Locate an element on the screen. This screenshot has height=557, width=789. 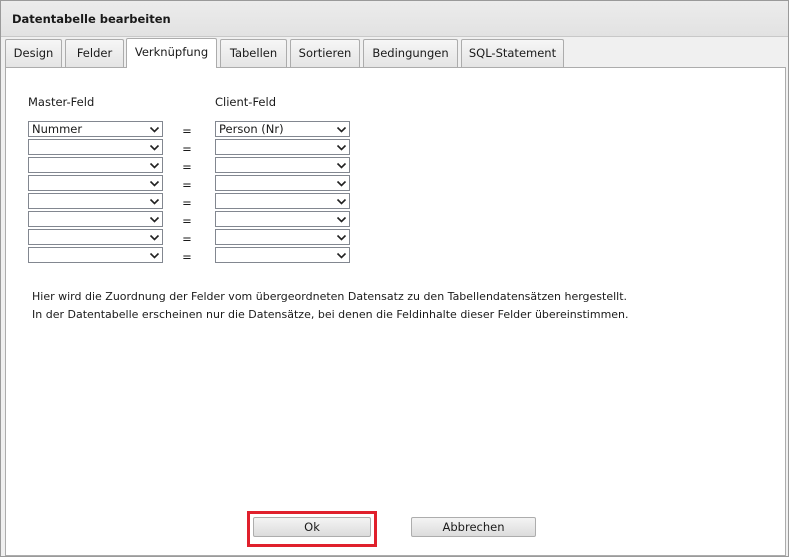
tab-bedingungen: Bedingungen is located at coordinates (410, 53).